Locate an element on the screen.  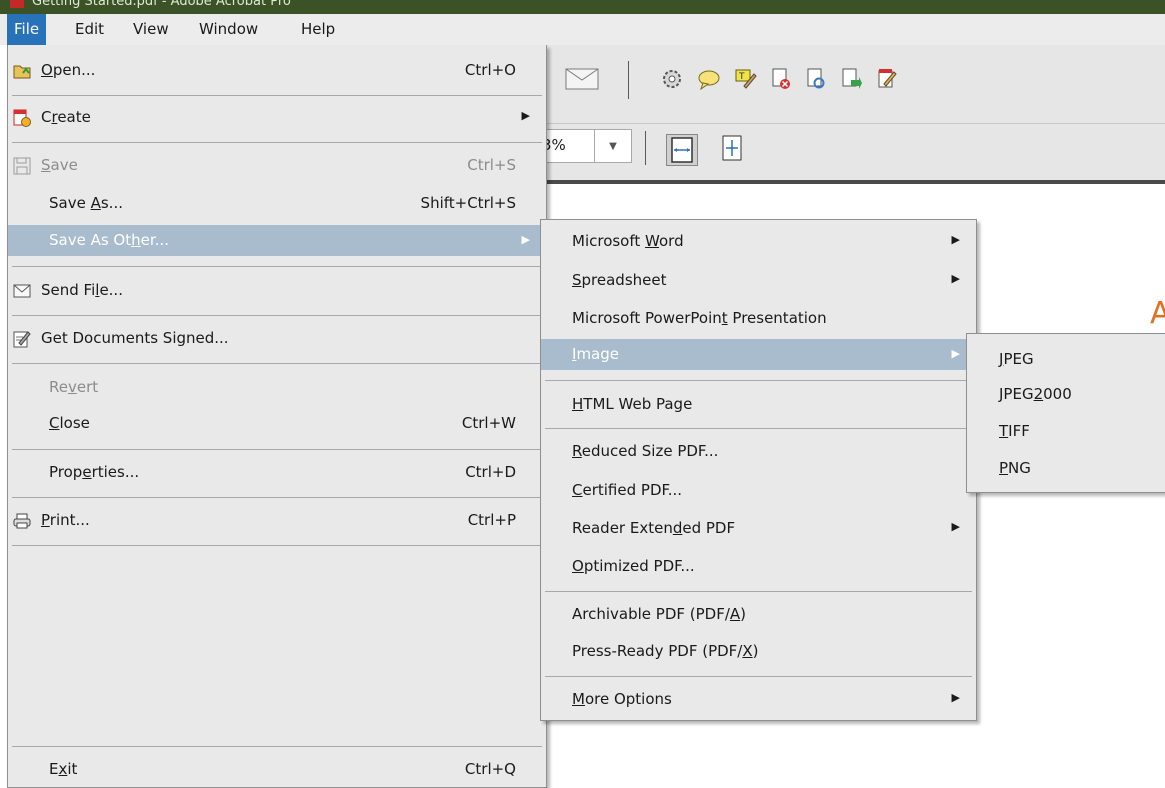
svg-text: T is located at coordinates (741, 77).